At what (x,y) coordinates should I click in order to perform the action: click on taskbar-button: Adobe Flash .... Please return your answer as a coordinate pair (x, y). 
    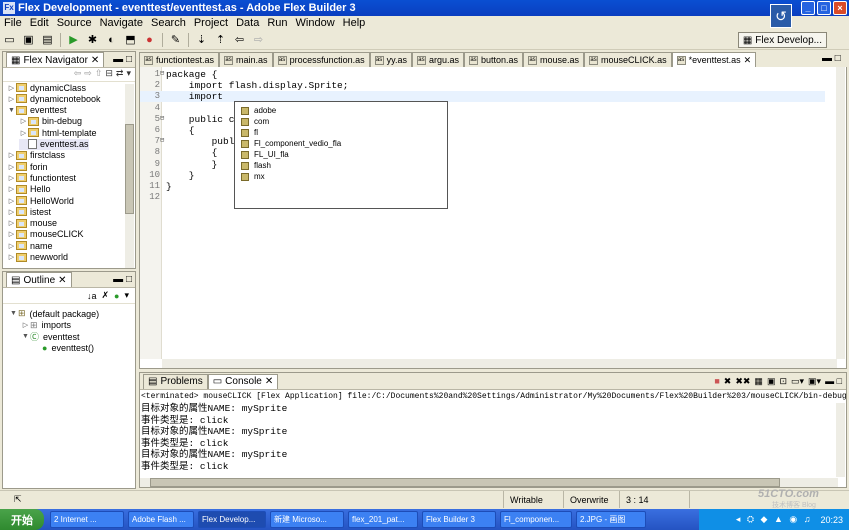
    Looking at the image, I should click on (161, 519).